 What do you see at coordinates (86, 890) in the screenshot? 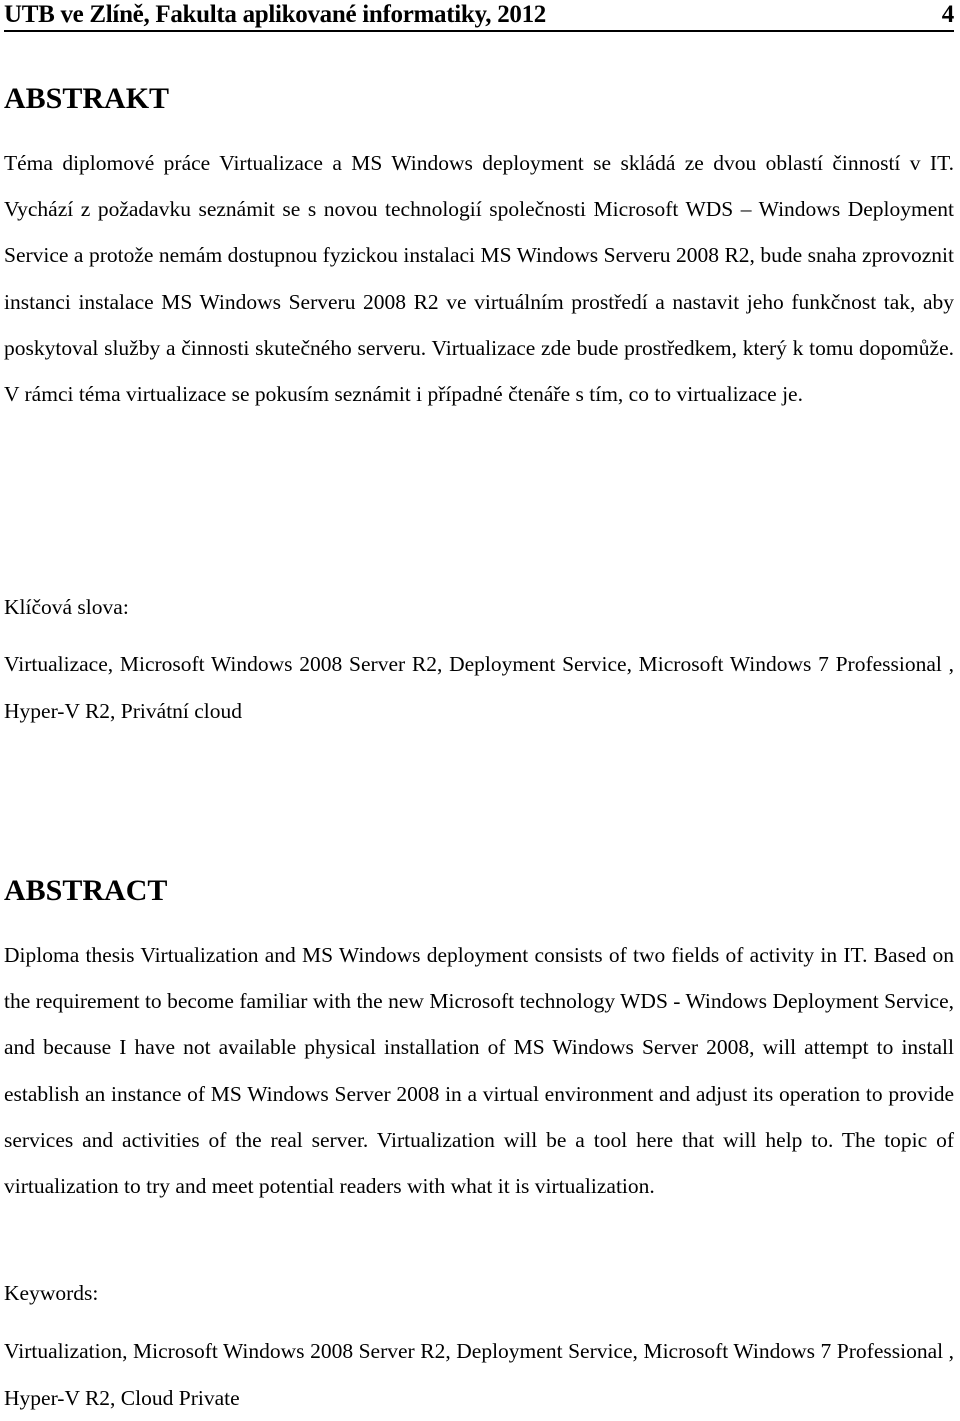
I see `abstract-heading: ABSTRACT` at bounding box center [86, 890].